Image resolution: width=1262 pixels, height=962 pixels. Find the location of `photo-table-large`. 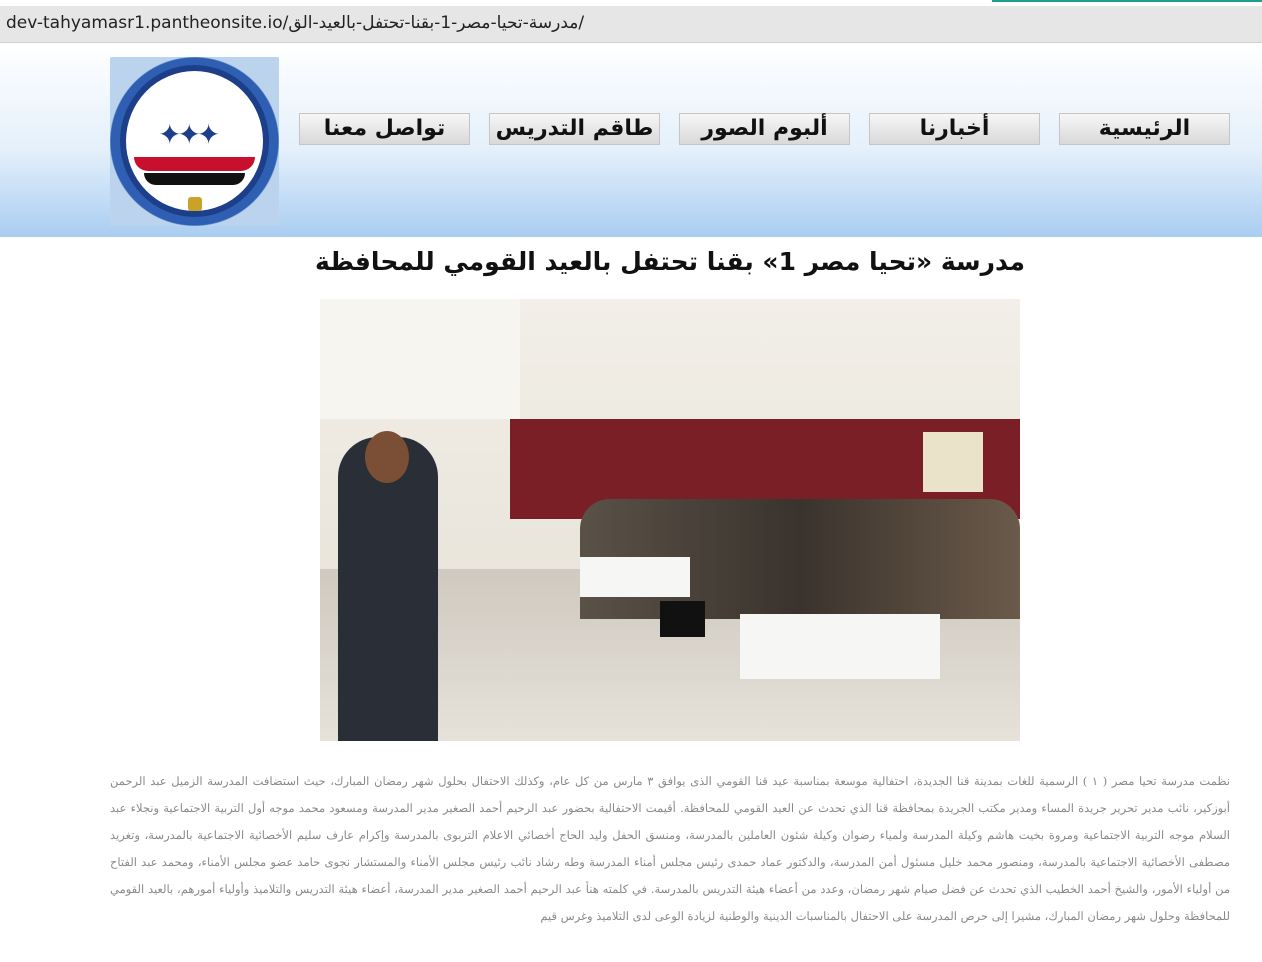

photo-table-large is located at coordinates (840, 646).